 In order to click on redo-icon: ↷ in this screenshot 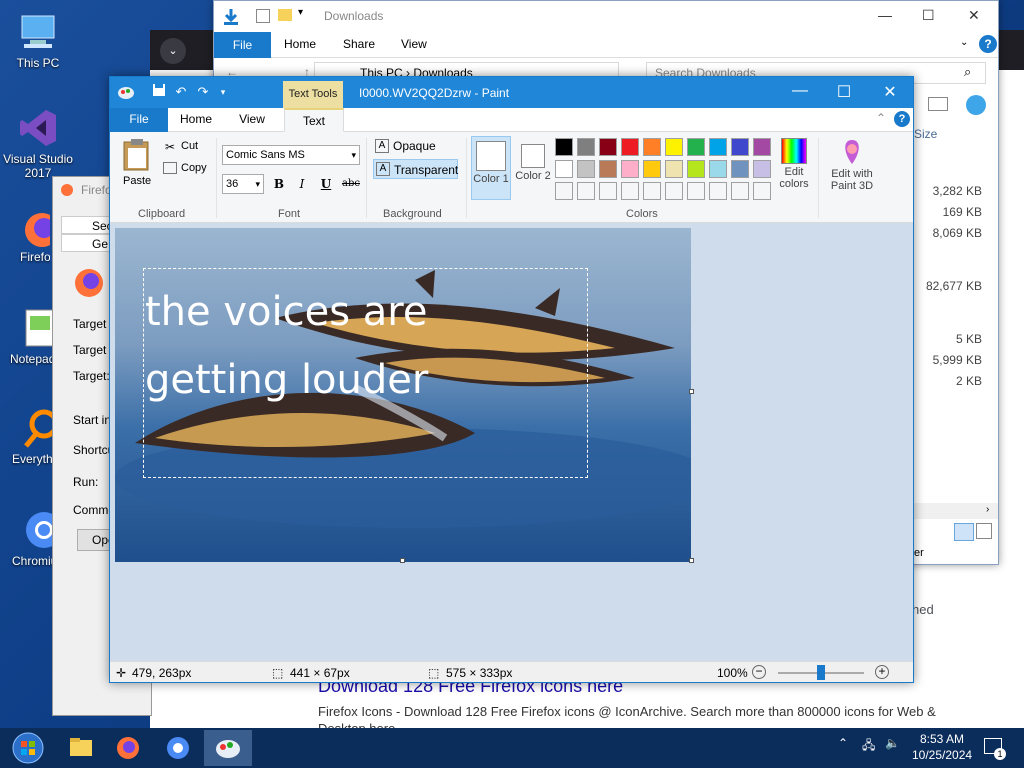, I will do `click(203, 92)`.